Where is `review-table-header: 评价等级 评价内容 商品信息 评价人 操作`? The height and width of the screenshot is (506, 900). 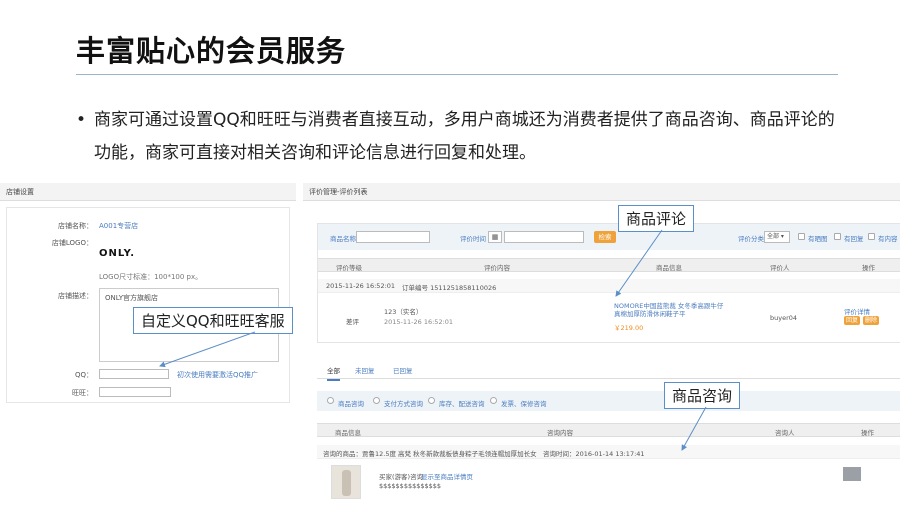 review-table-header: 评价等级 评价内容 商品信息 评价人 操作 is located at coordinates (609, 265).